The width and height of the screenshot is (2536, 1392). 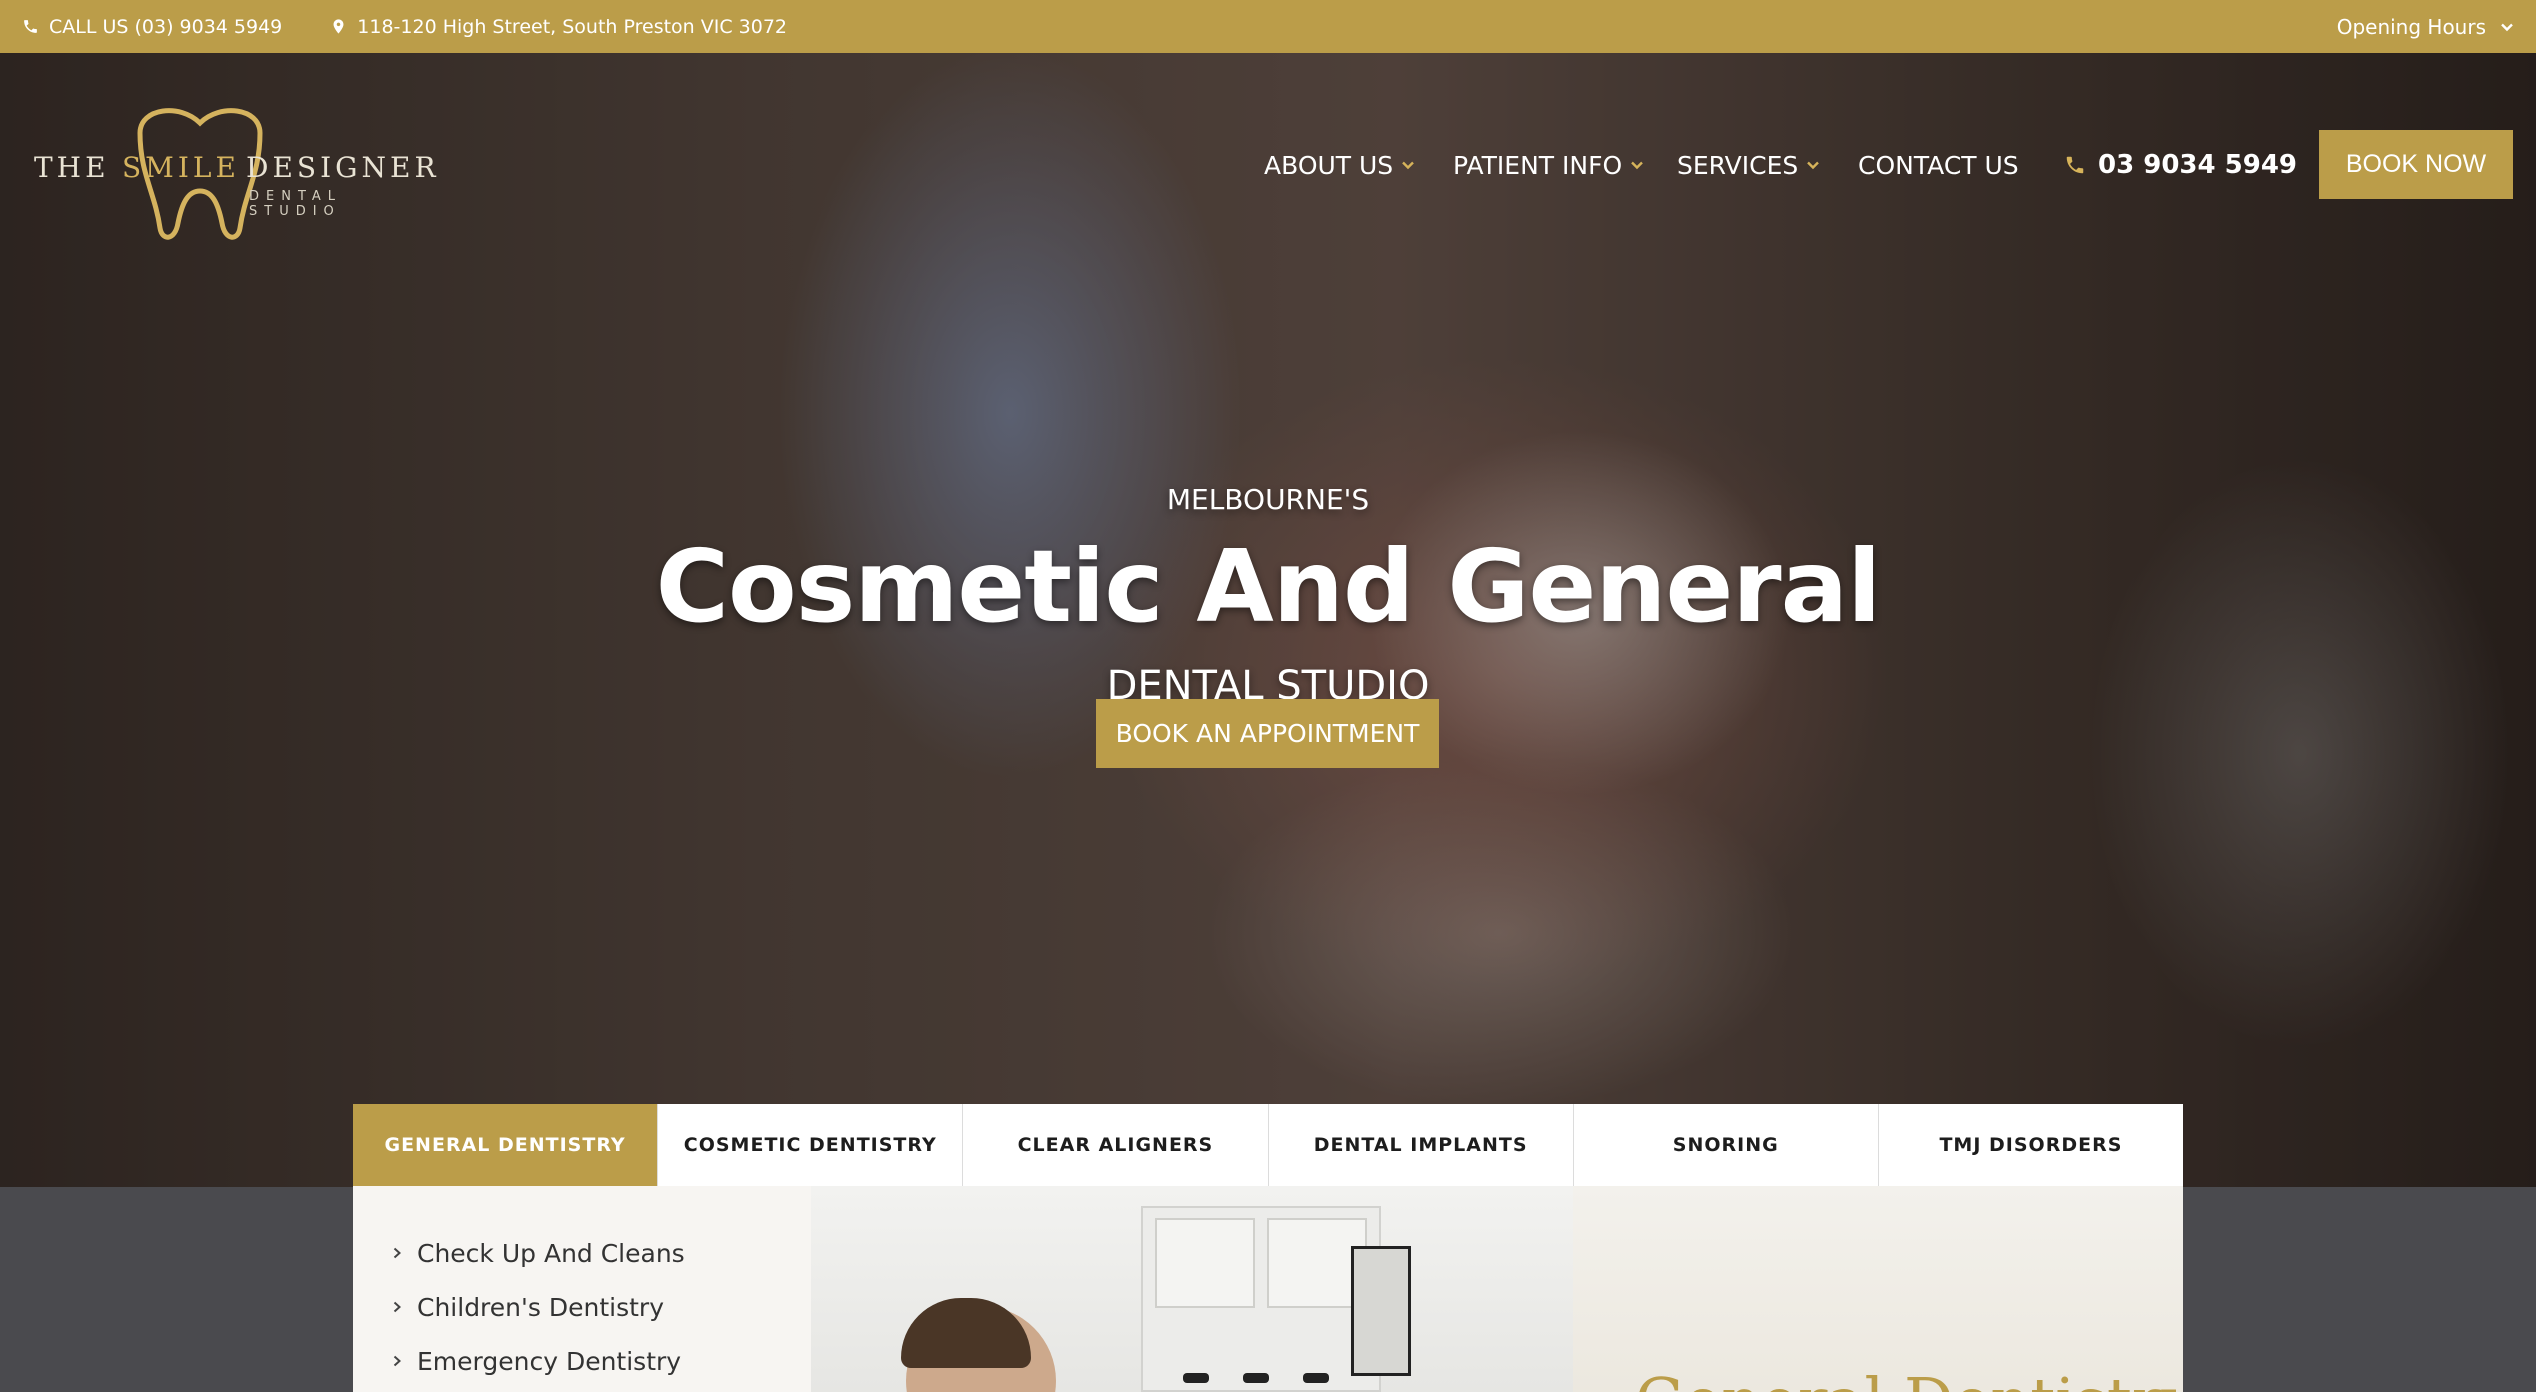 What do you see at coordinates (2416, 164) in the screenshot?
I see `book-now-button: BOOK NOW` at bounding box center [2416, 164].